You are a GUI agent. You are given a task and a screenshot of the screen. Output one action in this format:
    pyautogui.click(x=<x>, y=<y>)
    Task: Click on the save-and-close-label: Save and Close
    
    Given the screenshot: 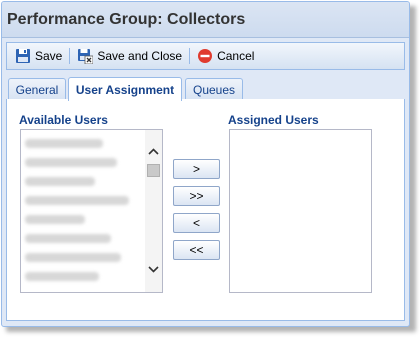 What is the action you would take?
    pyautogui.click(x=140, y=56)
    